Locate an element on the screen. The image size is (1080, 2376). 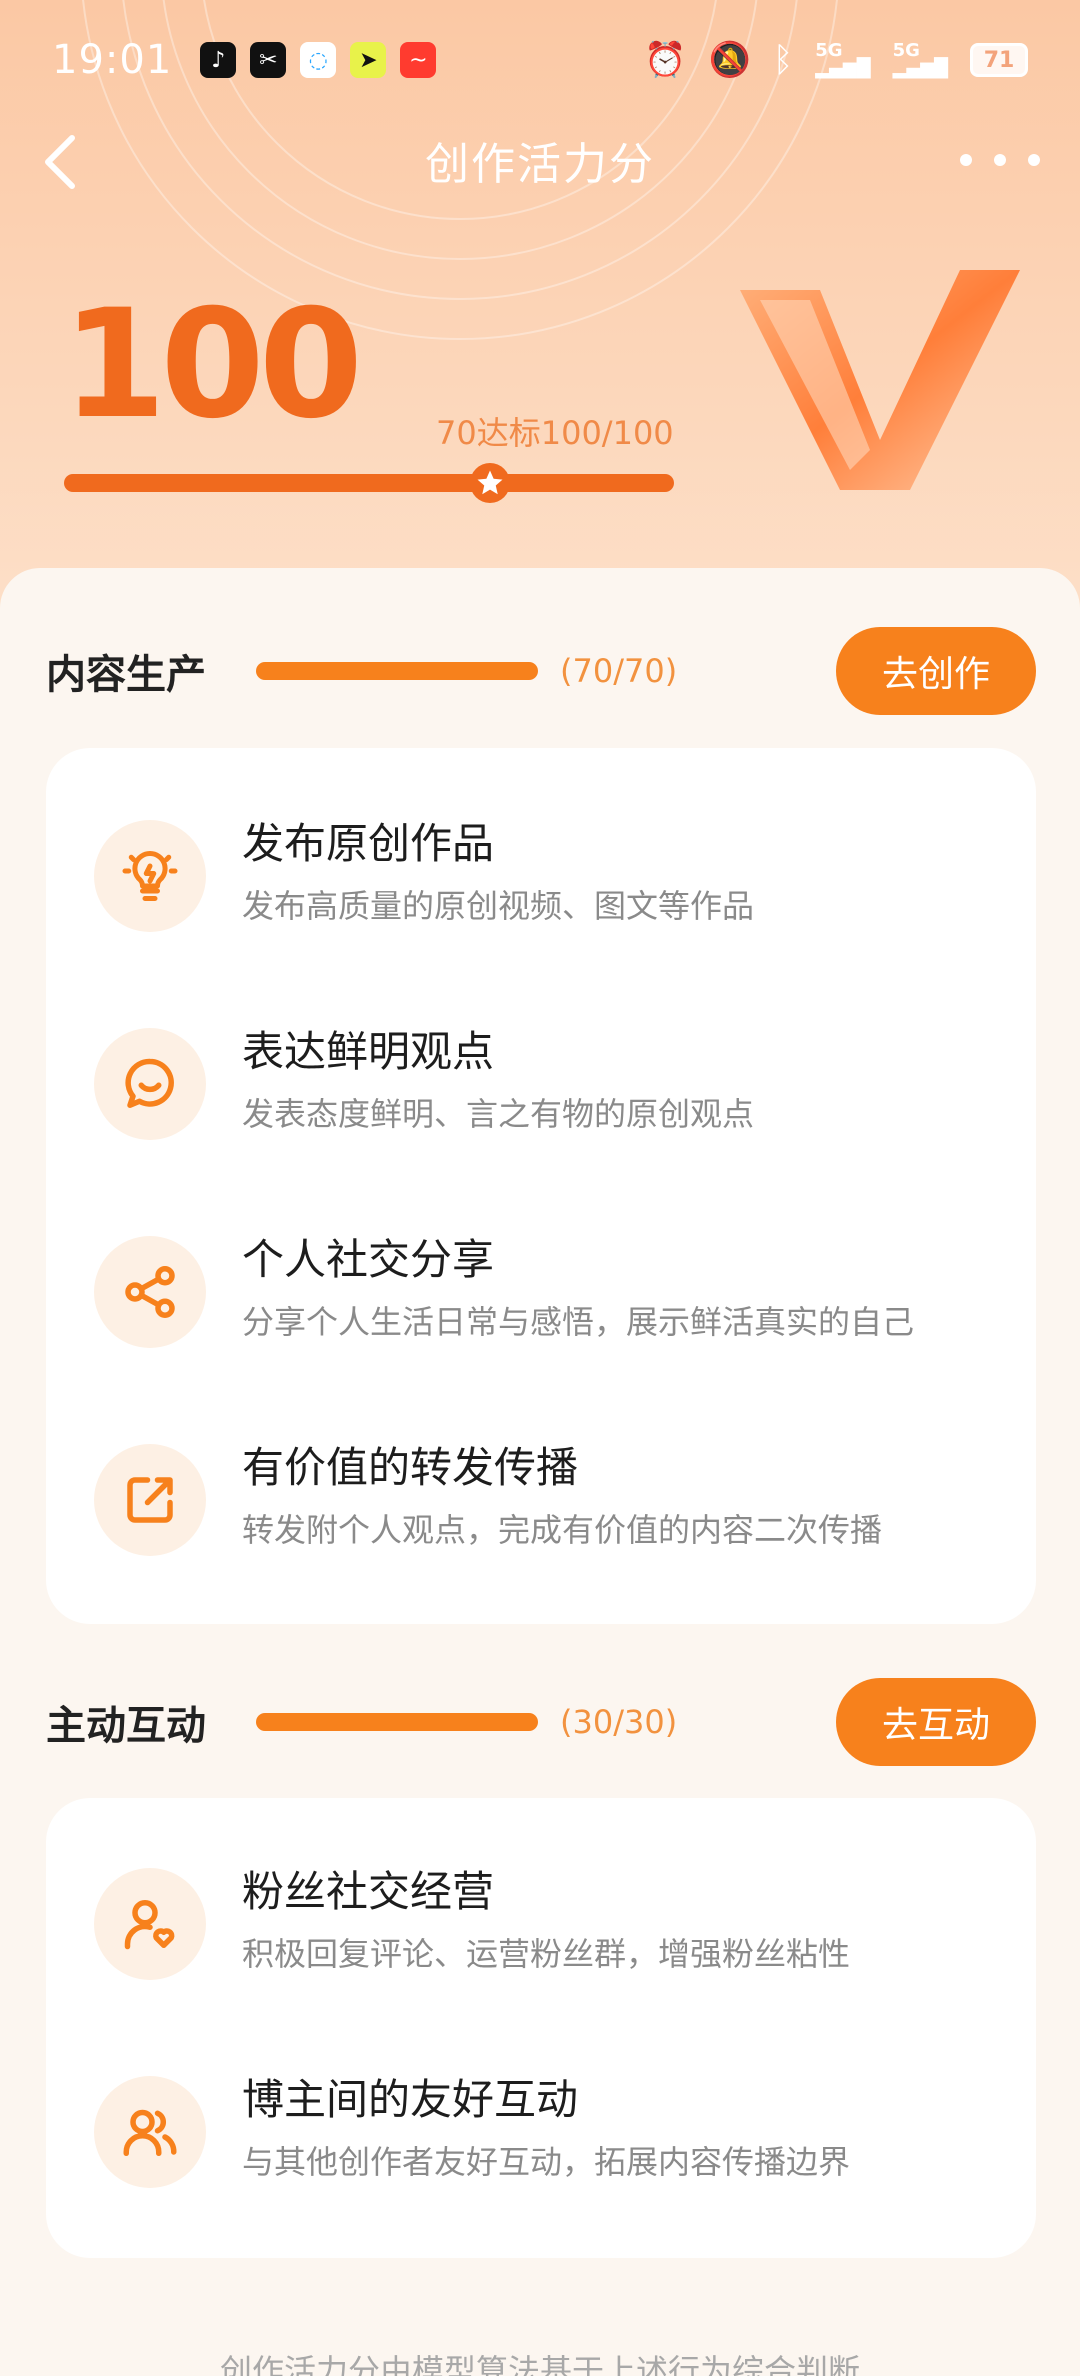
tiktok-icon: ♪ is located at coordinates (218, 60).